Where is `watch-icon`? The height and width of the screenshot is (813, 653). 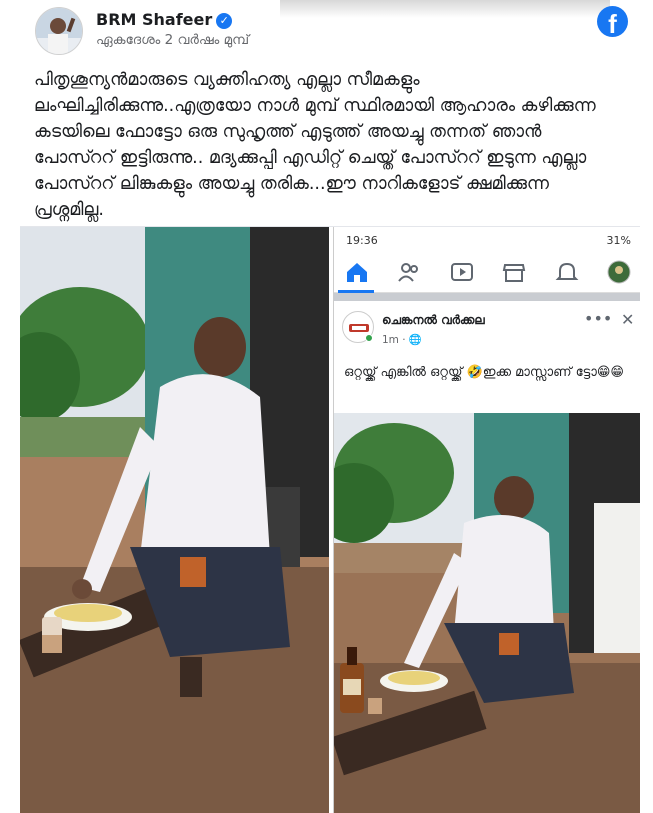
watch-icon is located at coordinates (462, 272).